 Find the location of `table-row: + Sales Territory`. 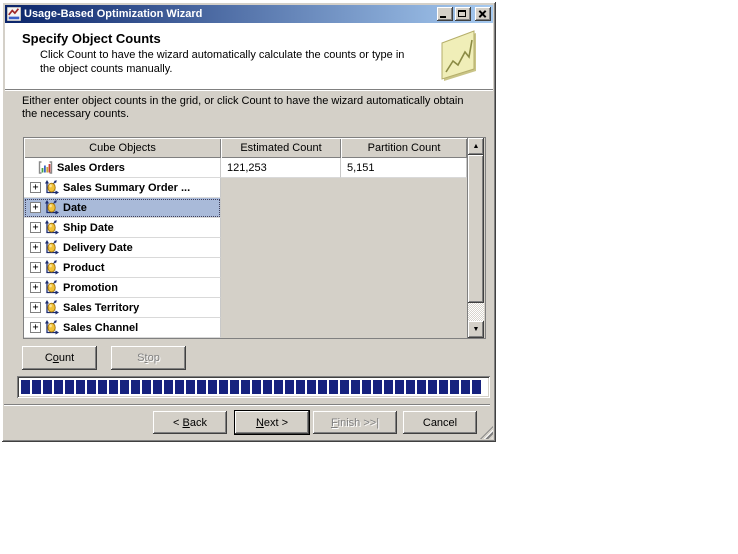

table-row: + Sales Territory is located at coordinates (245, 308).